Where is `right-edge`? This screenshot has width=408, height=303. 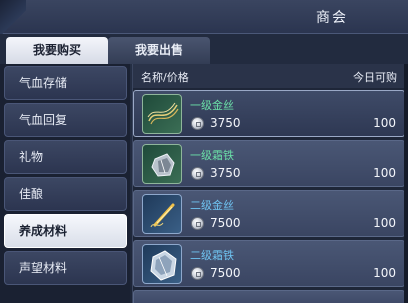 right-edge is located at coordinates (406, 183).